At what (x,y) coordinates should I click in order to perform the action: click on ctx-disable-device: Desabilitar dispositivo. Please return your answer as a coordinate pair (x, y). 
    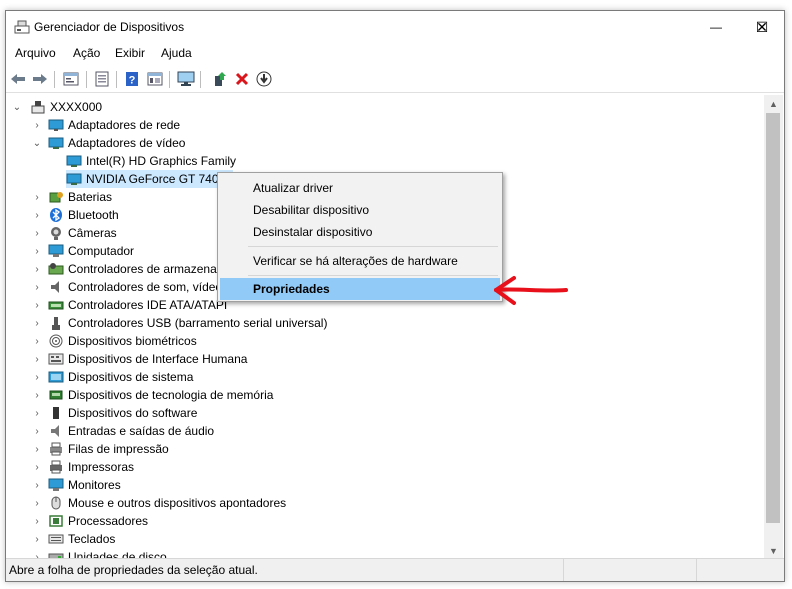
    Looking at the image, I should click on (360, 210).